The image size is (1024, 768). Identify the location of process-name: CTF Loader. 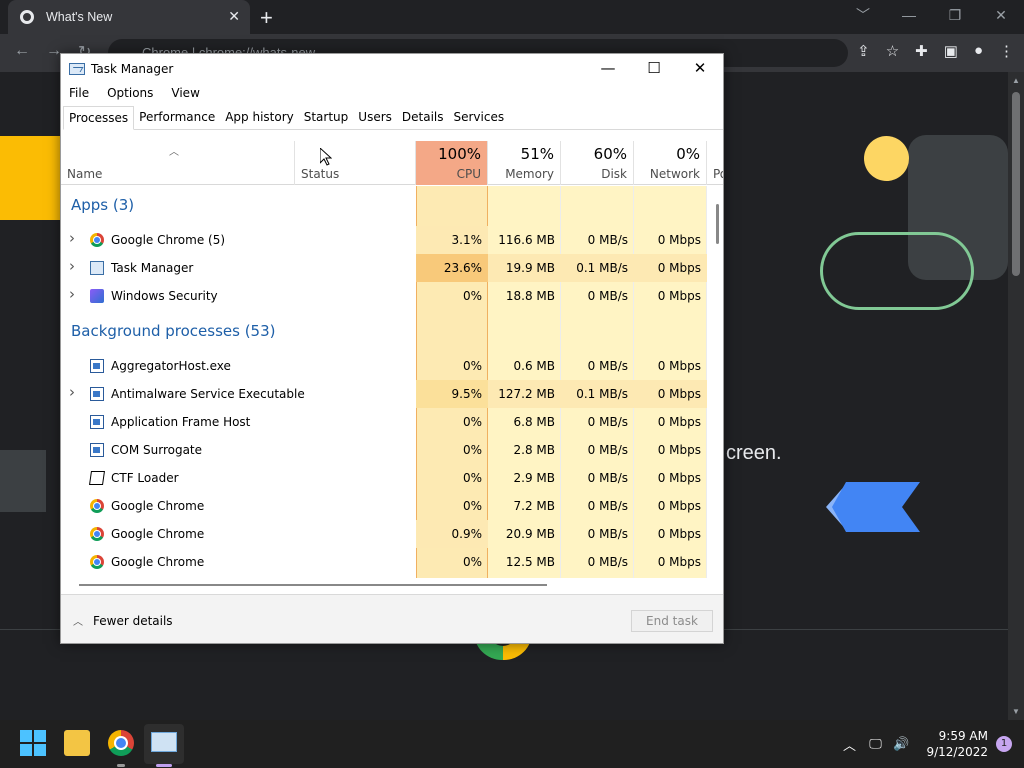
(145, 478).